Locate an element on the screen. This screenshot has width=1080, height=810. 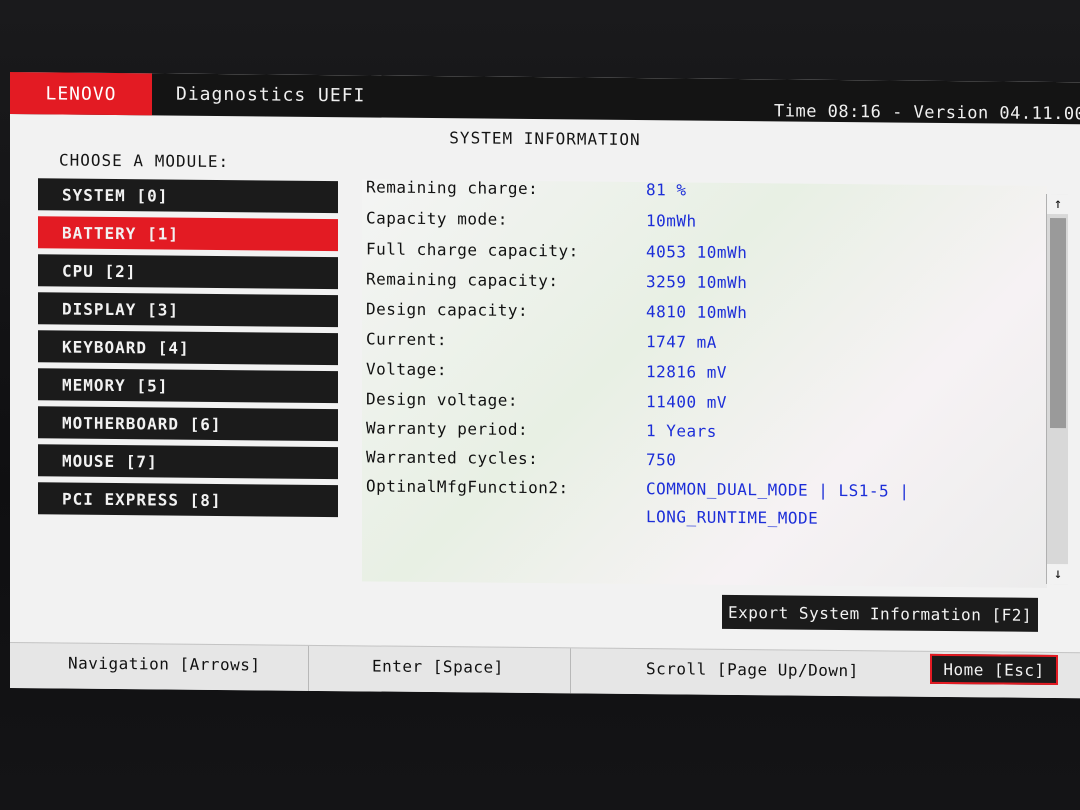
module-battery: BATTERY [1] is located at coordinates (188, 234).